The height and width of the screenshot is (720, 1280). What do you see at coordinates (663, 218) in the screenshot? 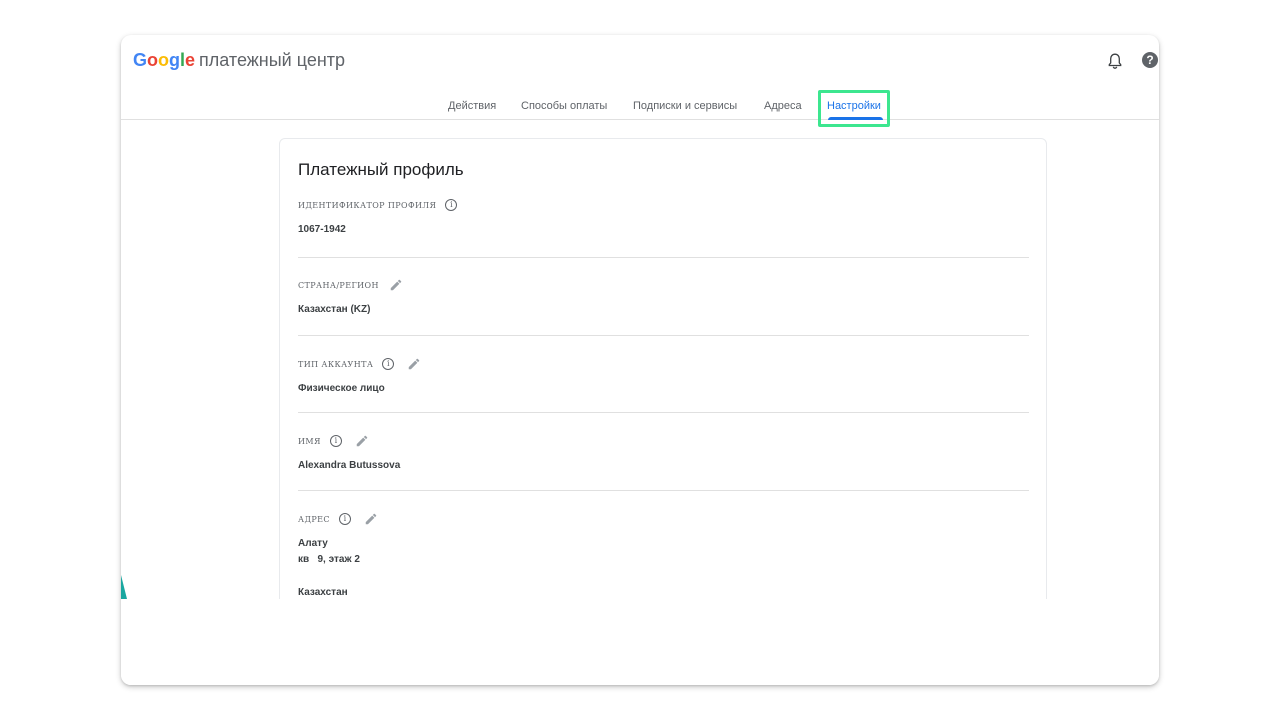
I see `profile-id-field: ИДЕНТИФИКАТОР ПРОФИЛЯ i 1067-1942` at bounding box center [663, 218].